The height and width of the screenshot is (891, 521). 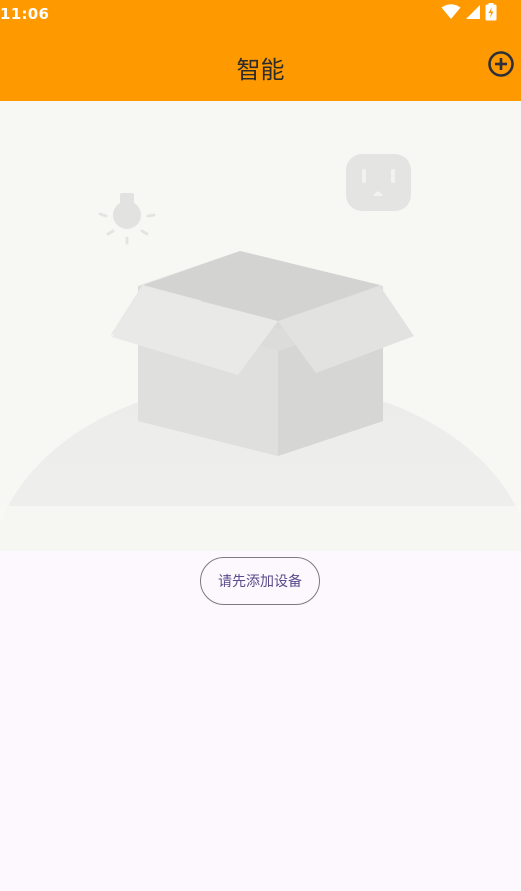 I want to click on lightbulb-icon, so click(x=127, y=219).